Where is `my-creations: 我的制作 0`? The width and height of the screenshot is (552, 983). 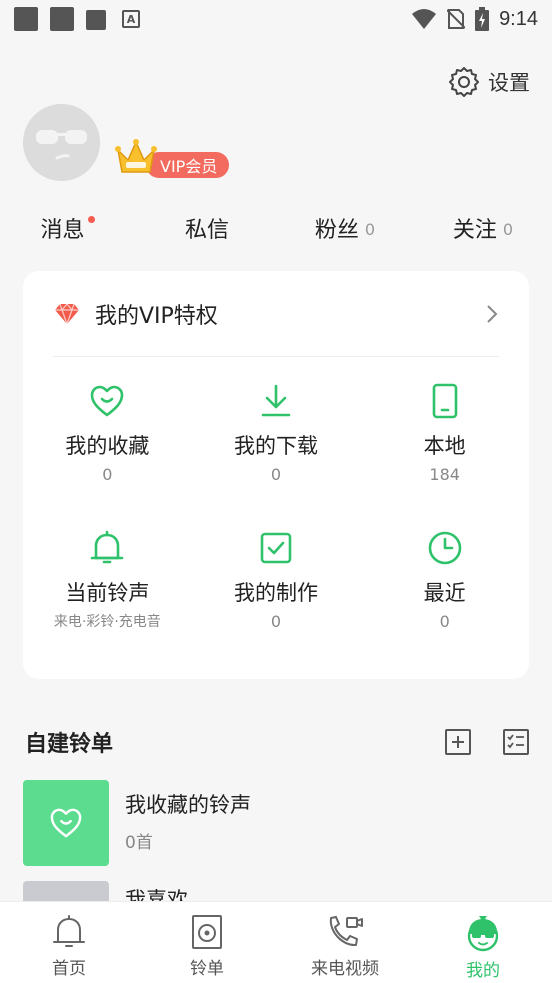
my-creations: 我的制作 0 is located at coordinates (276, 601).